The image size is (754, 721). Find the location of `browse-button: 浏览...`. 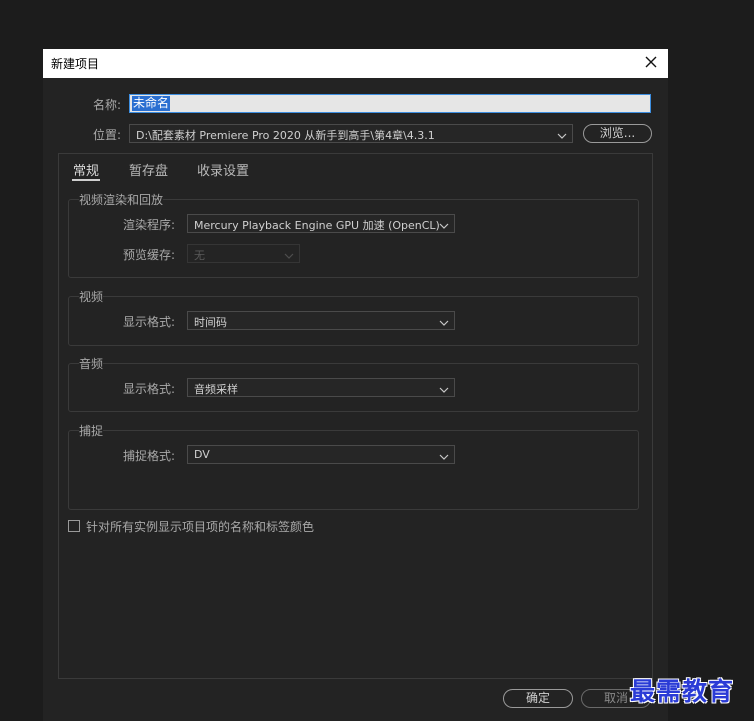

browse-button: 浏览... is located at coordinates (617, 133).